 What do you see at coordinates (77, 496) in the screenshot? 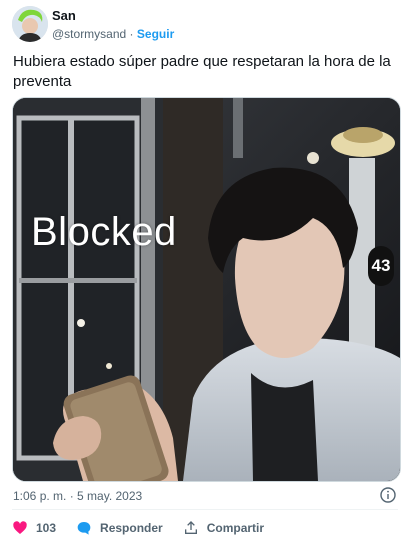
I see `tweet-timestamp: 1:06 p. m. · 5 may. 2023` at bounding box center [77, 496].